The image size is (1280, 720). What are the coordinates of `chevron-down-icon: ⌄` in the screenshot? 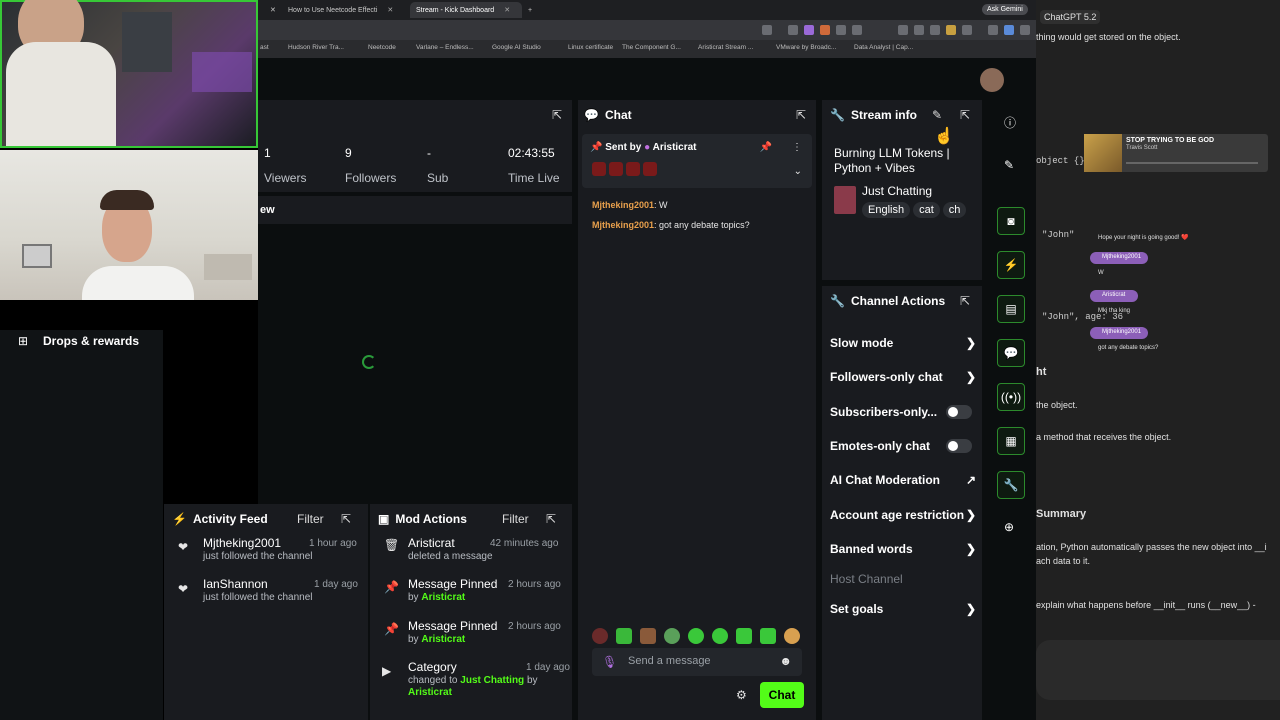 It's located at (798, 171).